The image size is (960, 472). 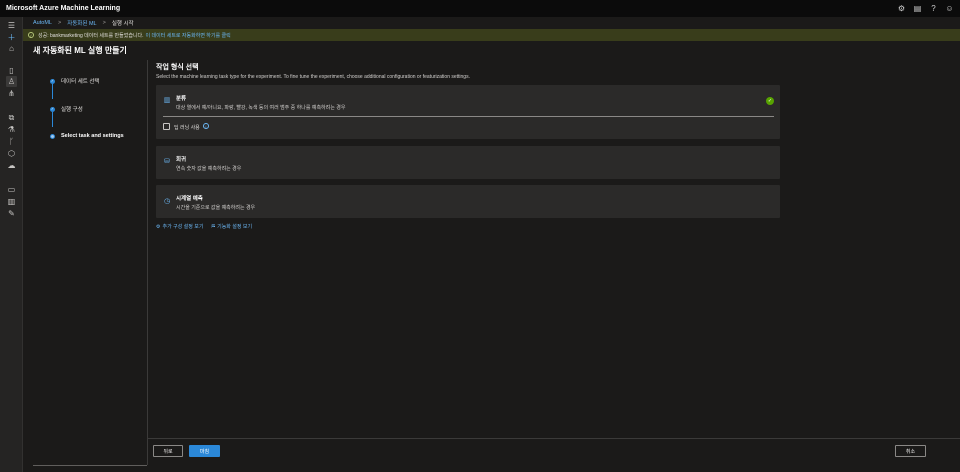 I want to click on automl-icon: ♙, so click(x=11, y=81).